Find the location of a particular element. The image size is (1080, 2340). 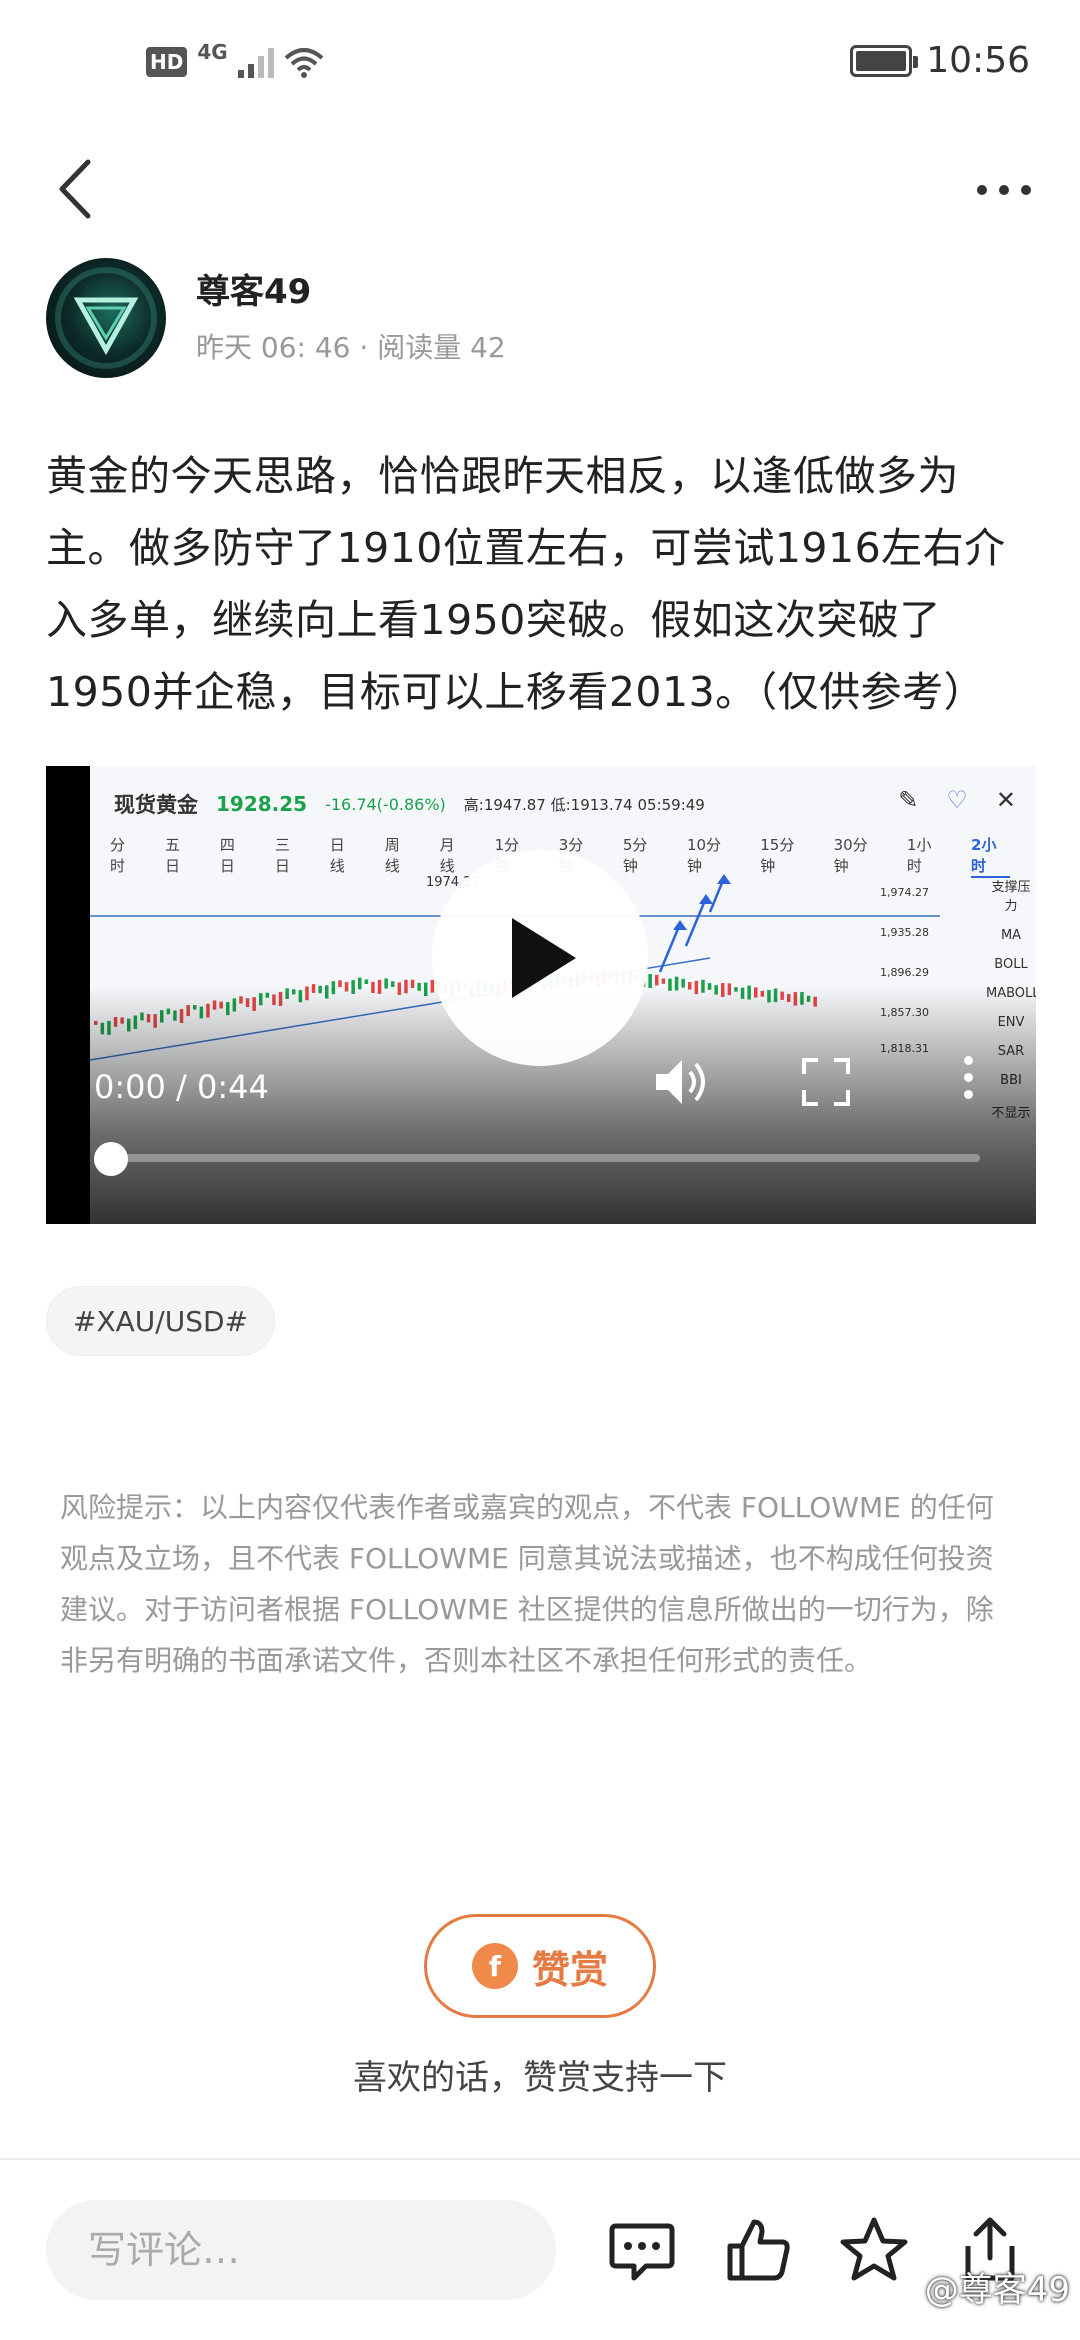

watermark: @尊客49 is located at coordinates (997, 2290).